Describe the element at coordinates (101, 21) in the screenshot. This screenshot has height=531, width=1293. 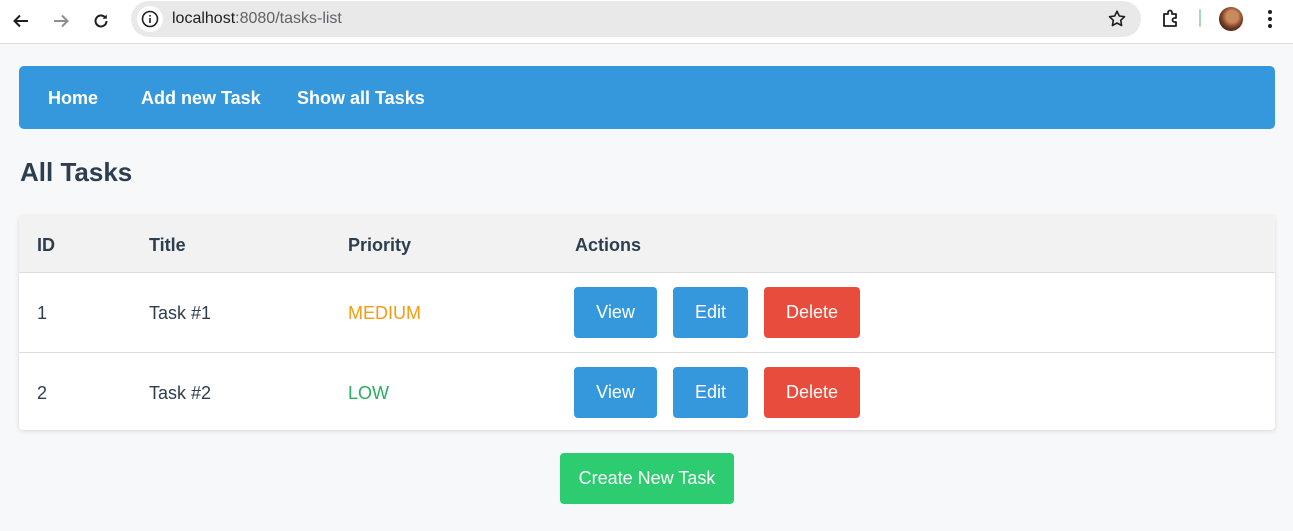
I see `reload-icon` at that location.